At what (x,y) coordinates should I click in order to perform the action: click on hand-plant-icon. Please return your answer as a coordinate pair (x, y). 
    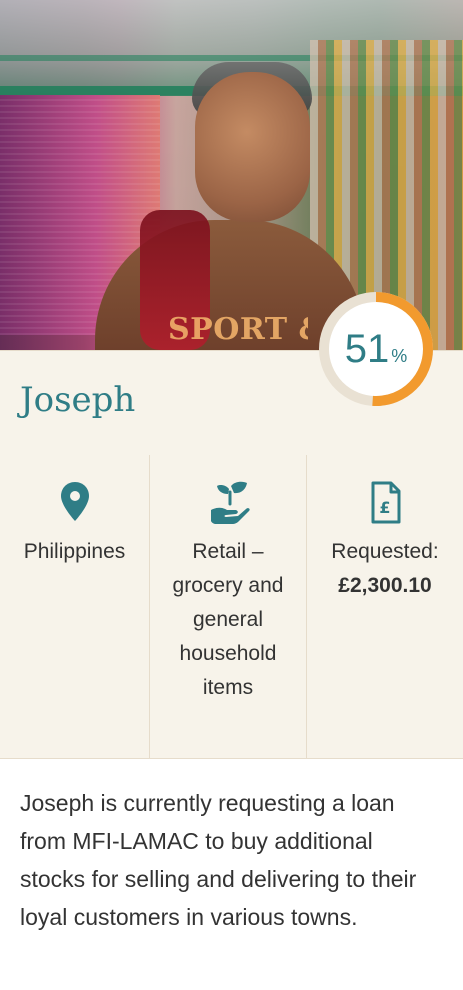
    Looking at the image, I should click on (229, 502).